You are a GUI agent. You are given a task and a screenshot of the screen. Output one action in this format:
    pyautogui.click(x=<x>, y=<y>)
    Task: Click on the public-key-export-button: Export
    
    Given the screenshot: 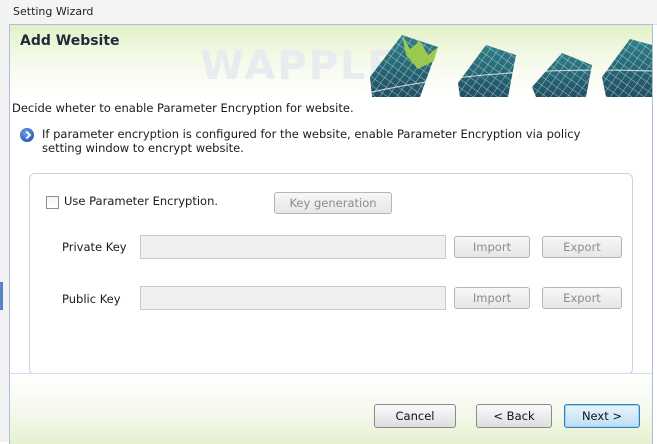 What is the action you would take?
    pyautogui.click(x=582, y=298)
    